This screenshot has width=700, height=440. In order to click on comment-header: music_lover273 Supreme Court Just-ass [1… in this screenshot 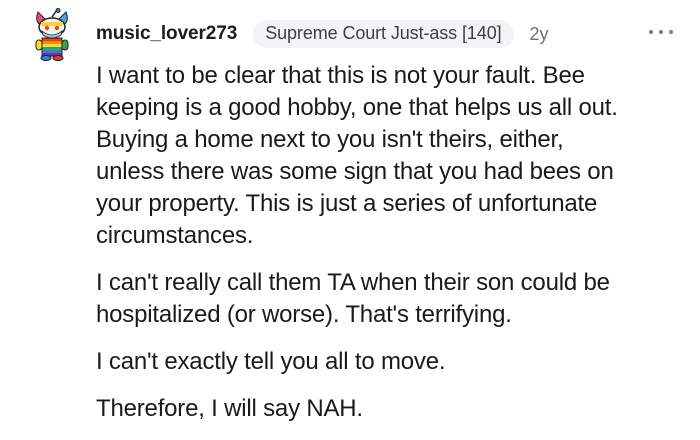, I will do `click(322, 34)`.